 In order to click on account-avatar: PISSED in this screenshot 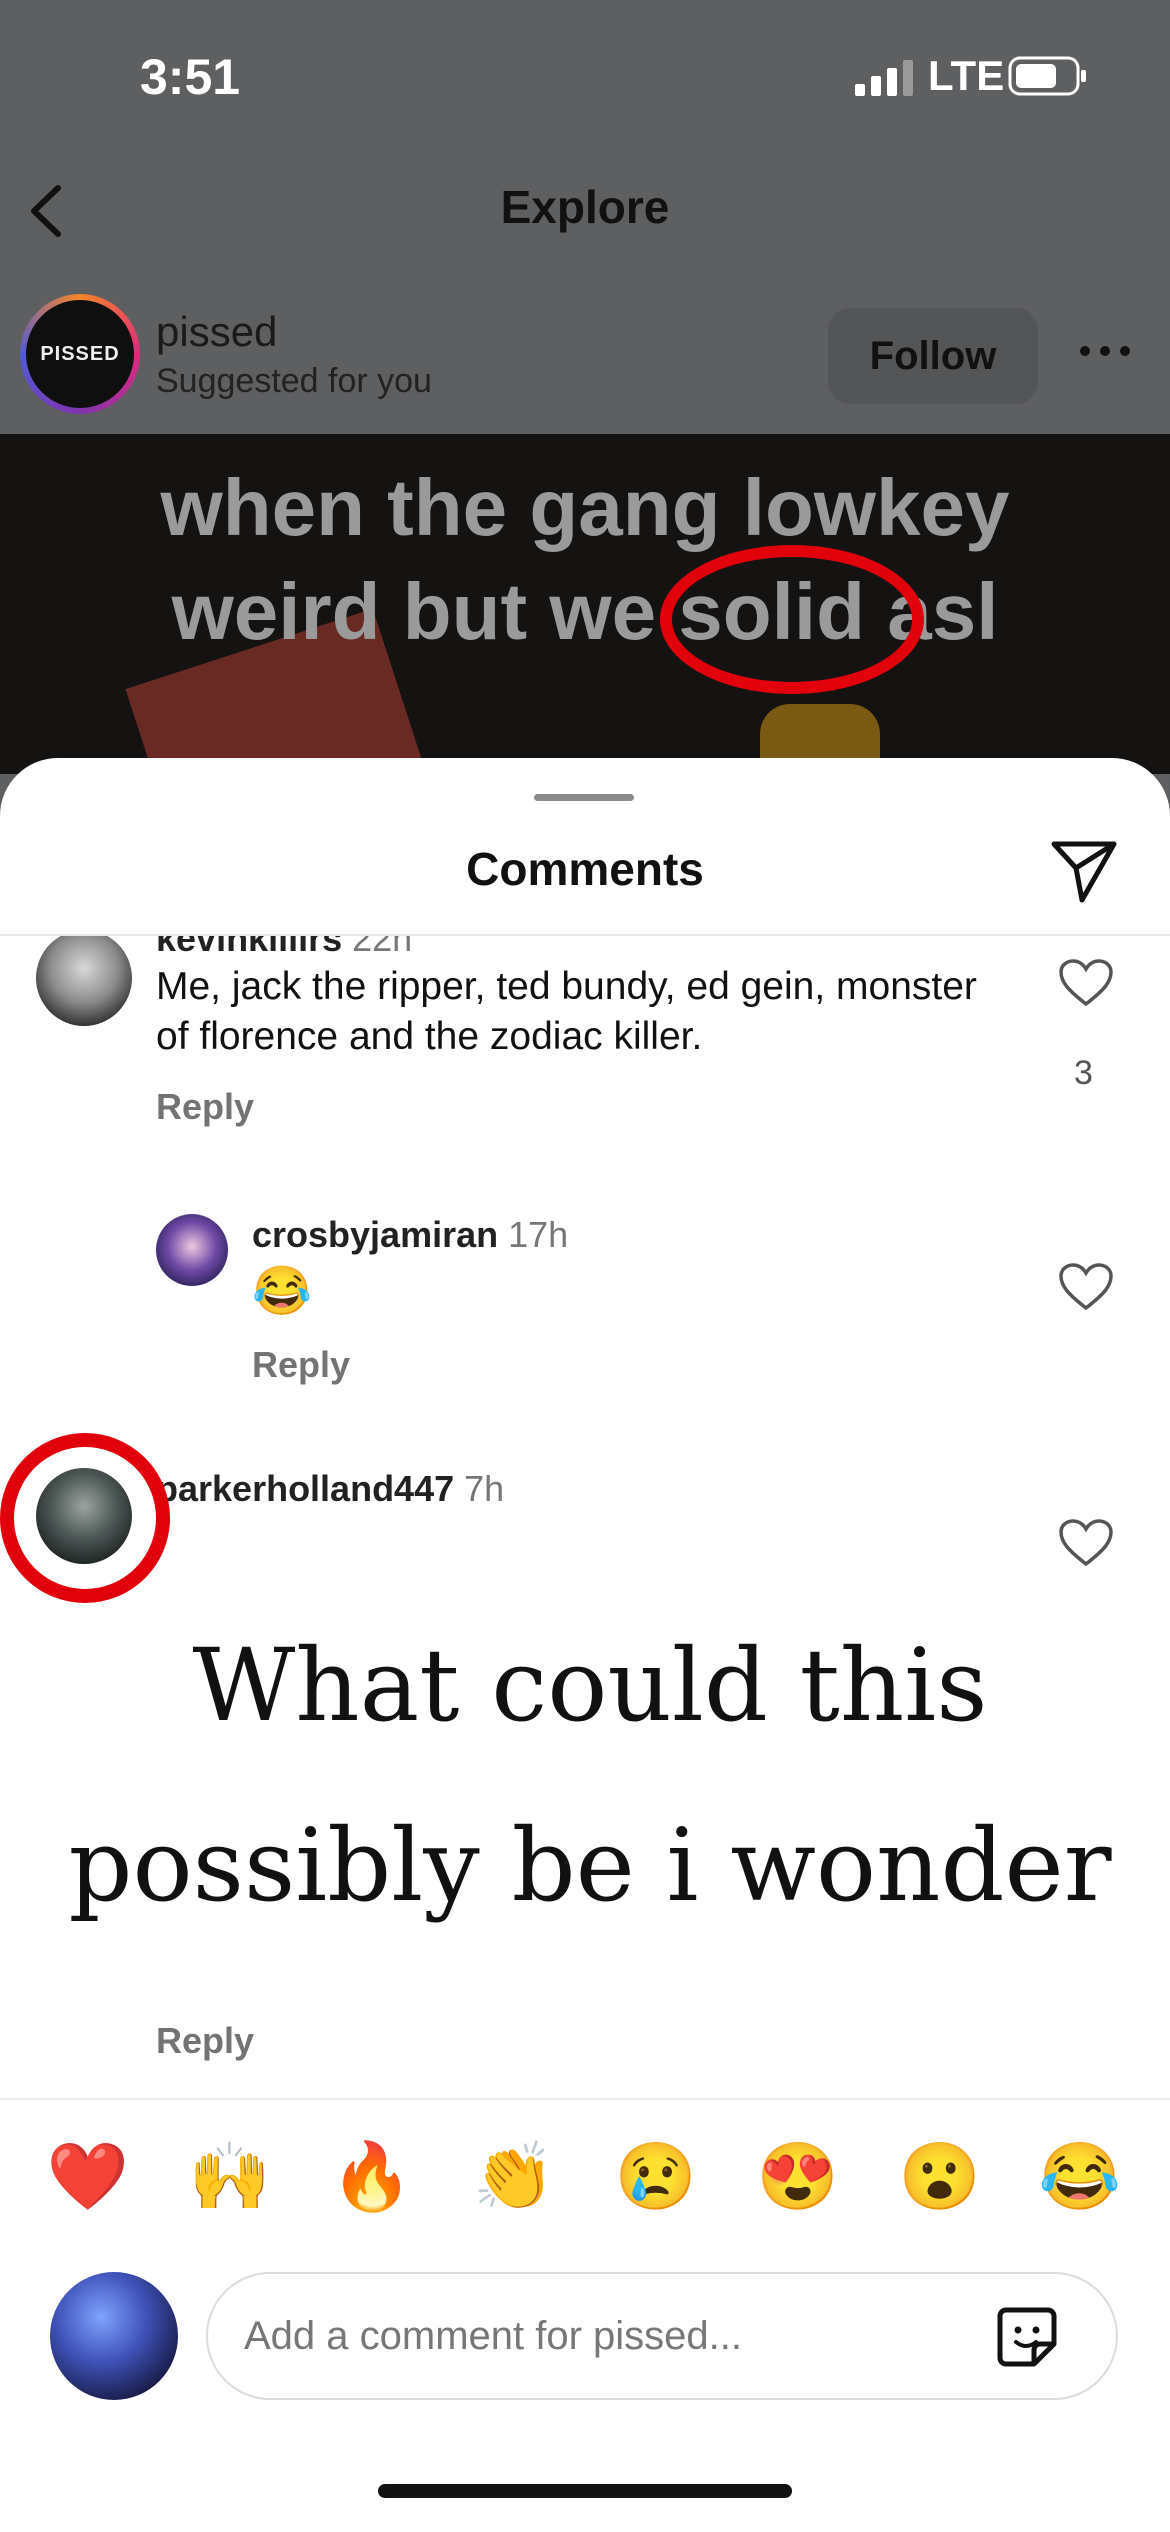, I will do `click(80, 354)`.